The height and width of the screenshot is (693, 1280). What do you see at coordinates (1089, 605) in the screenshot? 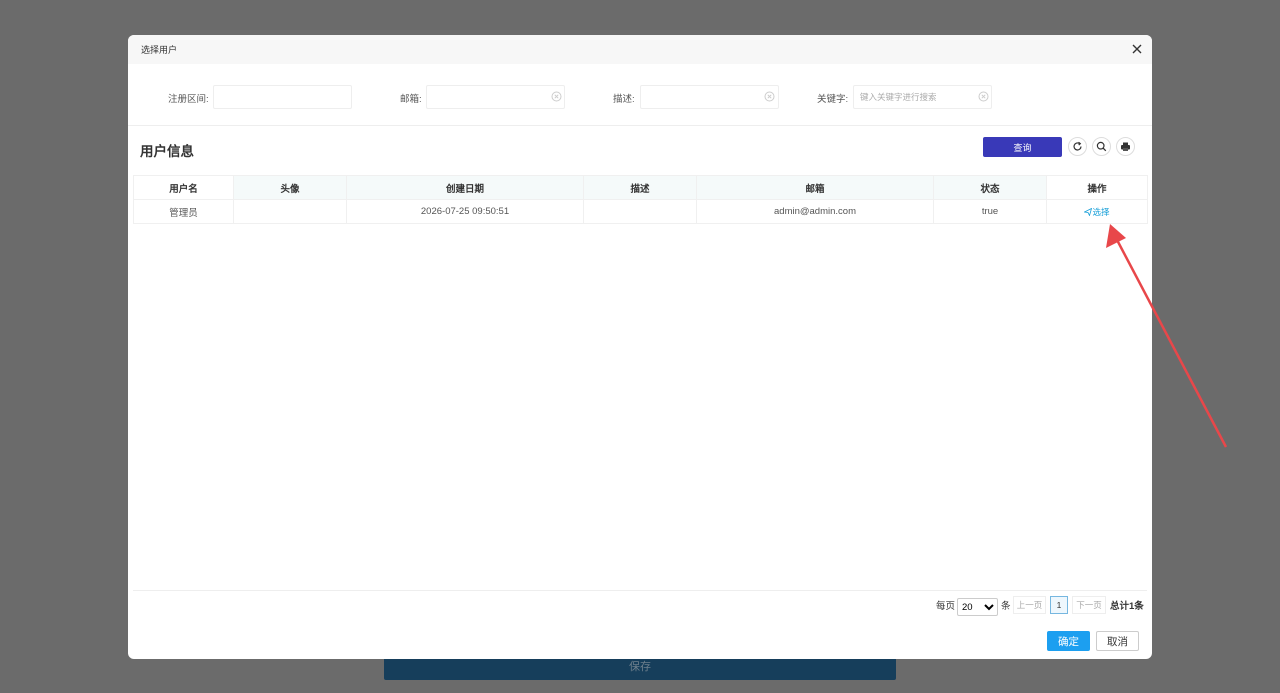
I see `next-page-button: 下一页` at bounding box center [1089, 605].